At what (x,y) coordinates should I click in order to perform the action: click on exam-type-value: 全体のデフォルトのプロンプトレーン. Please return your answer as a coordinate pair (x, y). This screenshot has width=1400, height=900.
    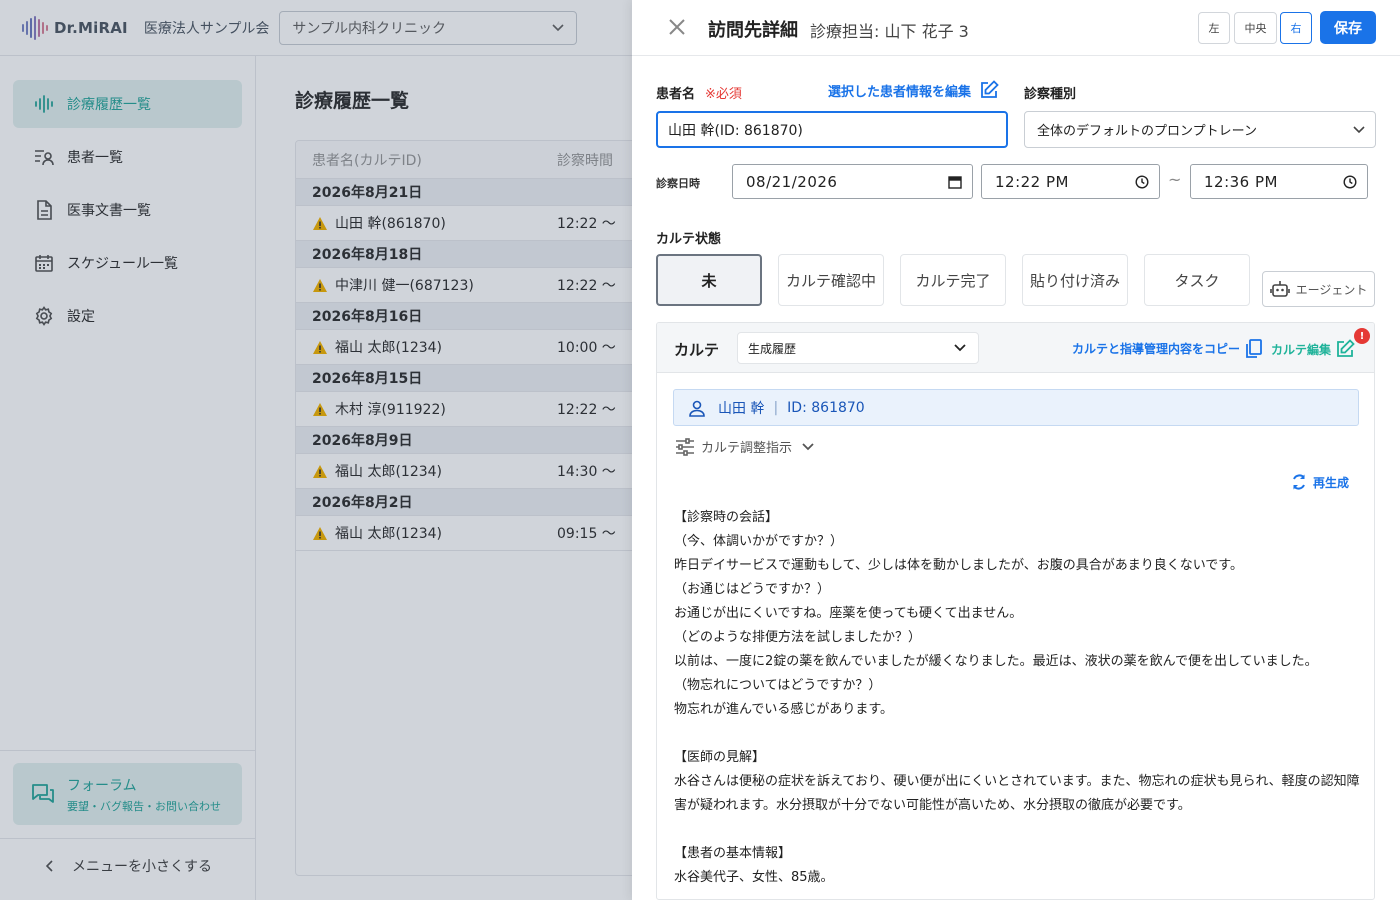
    Looking at the image, I should click on (1147, 131).